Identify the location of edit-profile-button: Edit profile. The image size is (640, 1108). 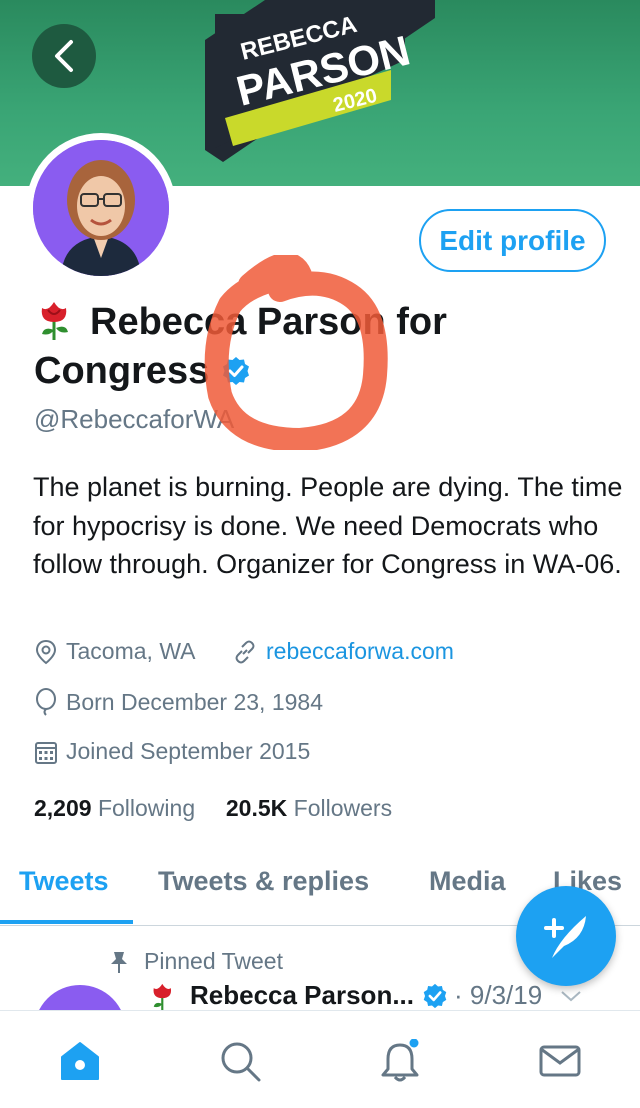
(512, 240).